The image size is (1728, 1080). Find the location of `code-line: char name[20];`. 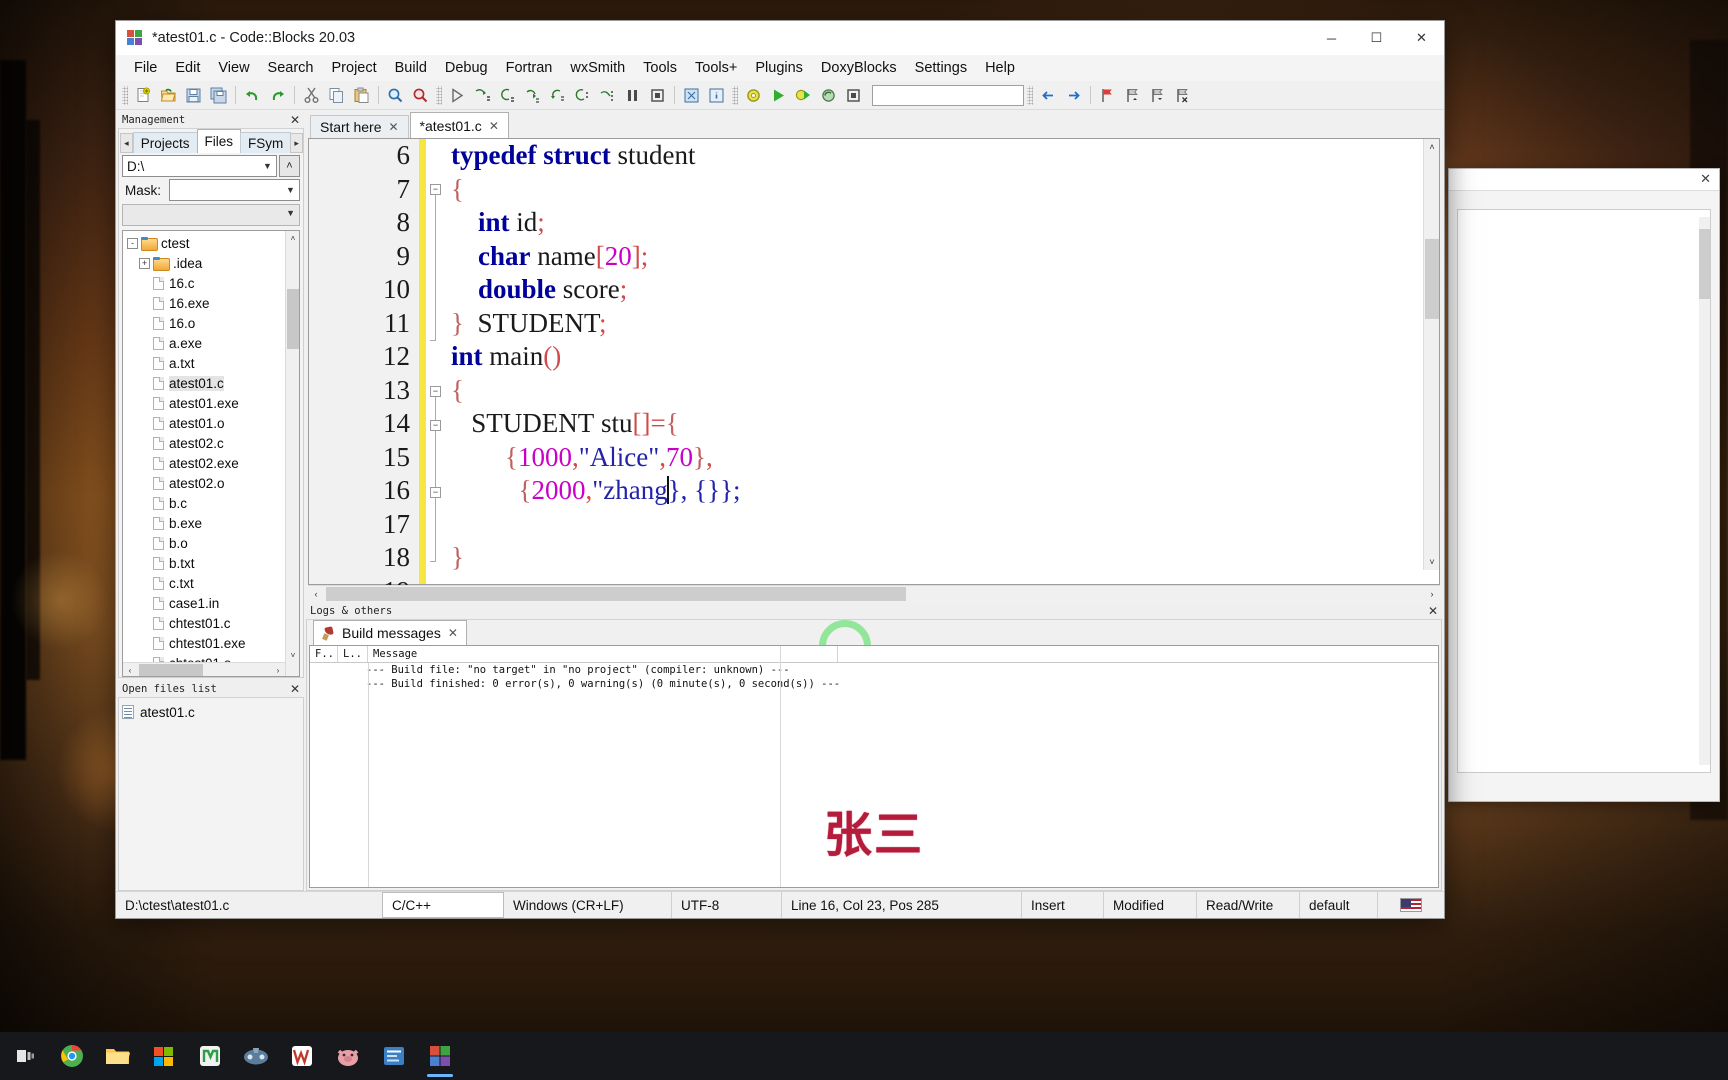

code-line: char name[20]; is located at coordinates (945, 257).